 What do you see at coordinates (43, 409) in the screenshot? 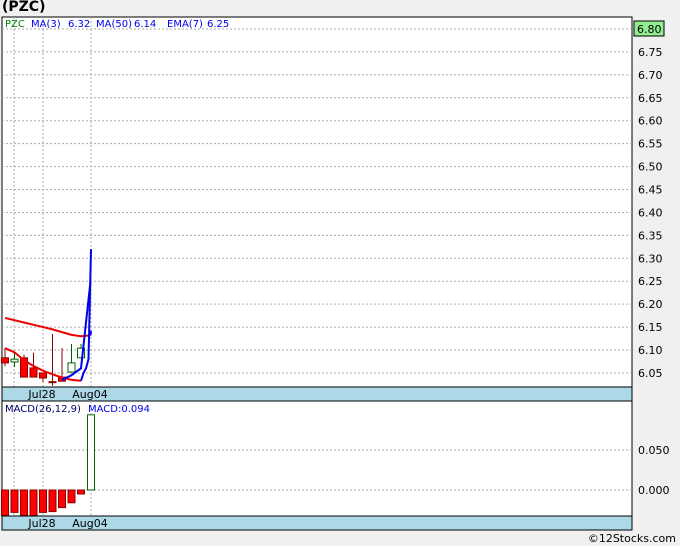
I see `macd-title: MACD(26,12,9)` at bounding box center [43, 409].